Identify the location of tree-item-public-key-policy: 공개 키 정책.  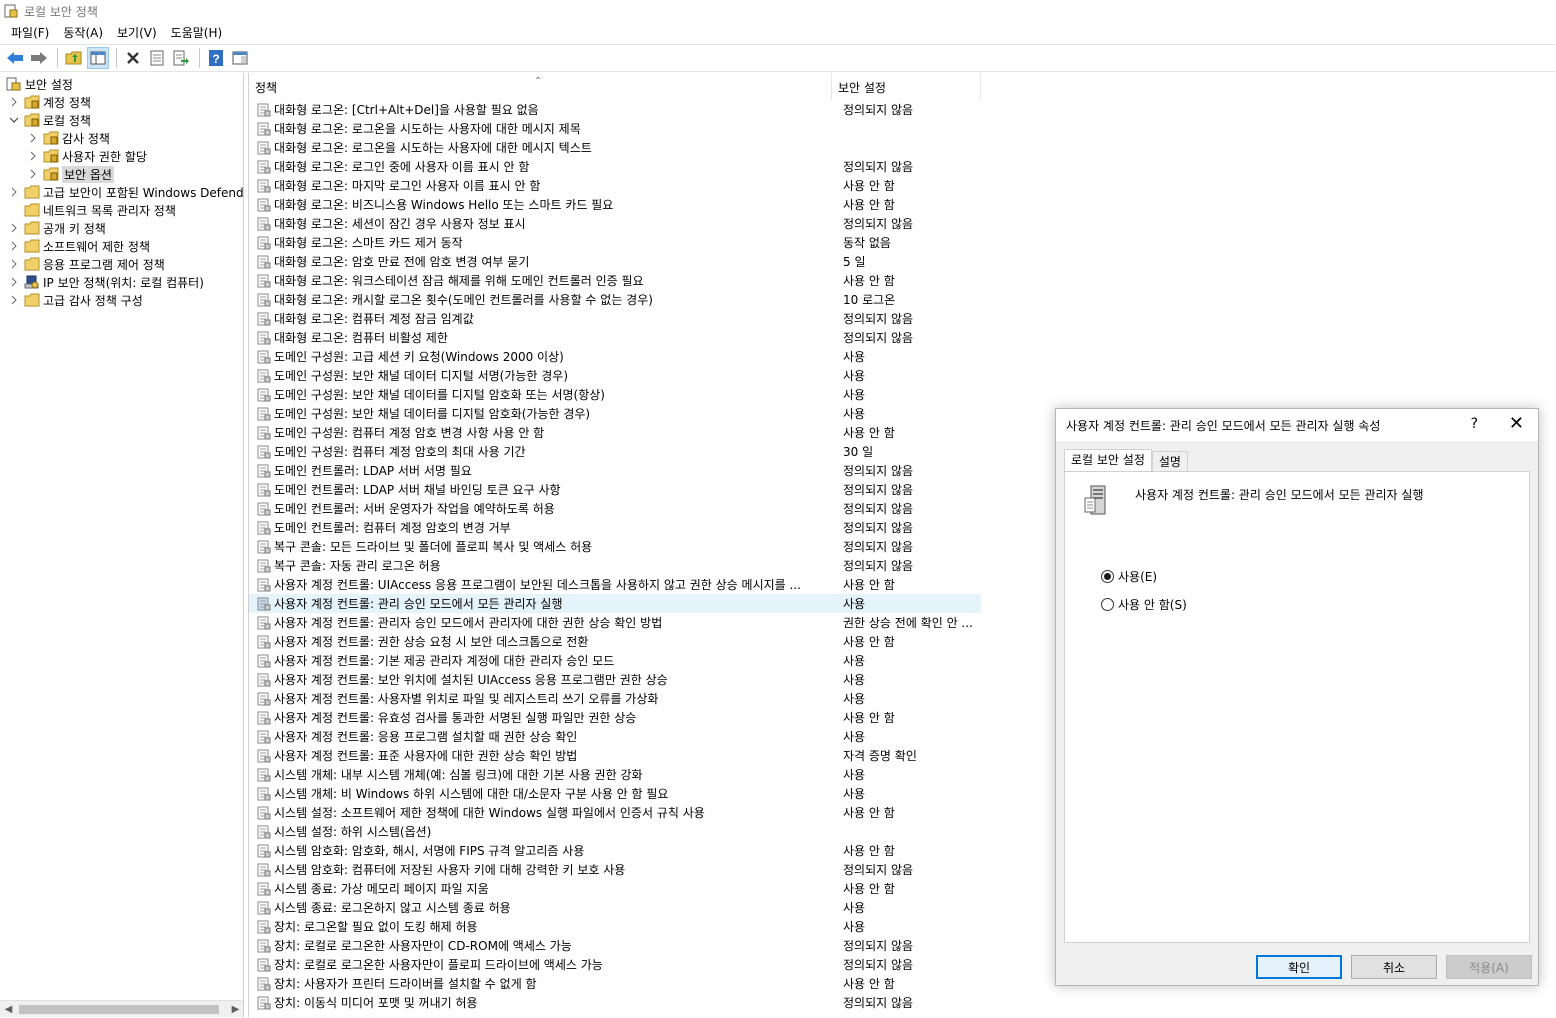
(57, 228).